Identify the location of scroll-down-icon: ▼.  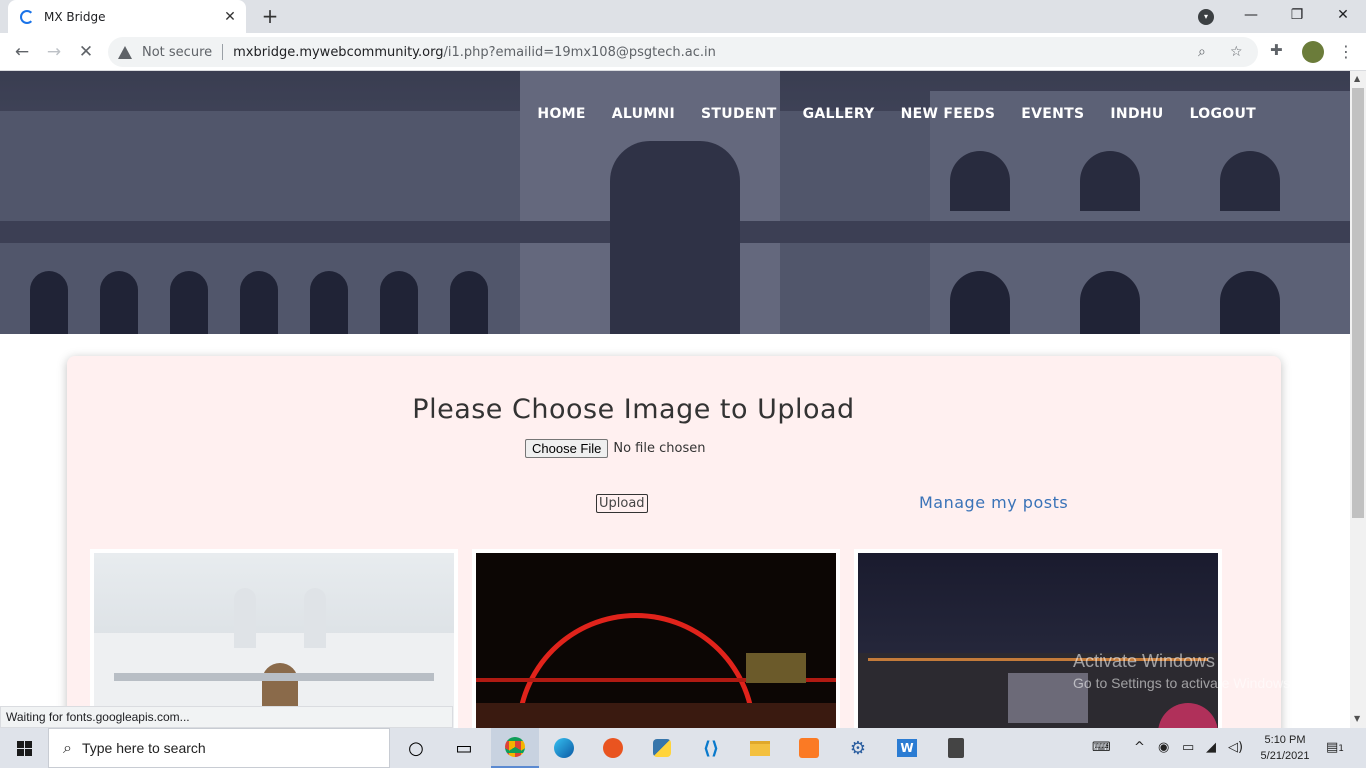
(1357, 718).